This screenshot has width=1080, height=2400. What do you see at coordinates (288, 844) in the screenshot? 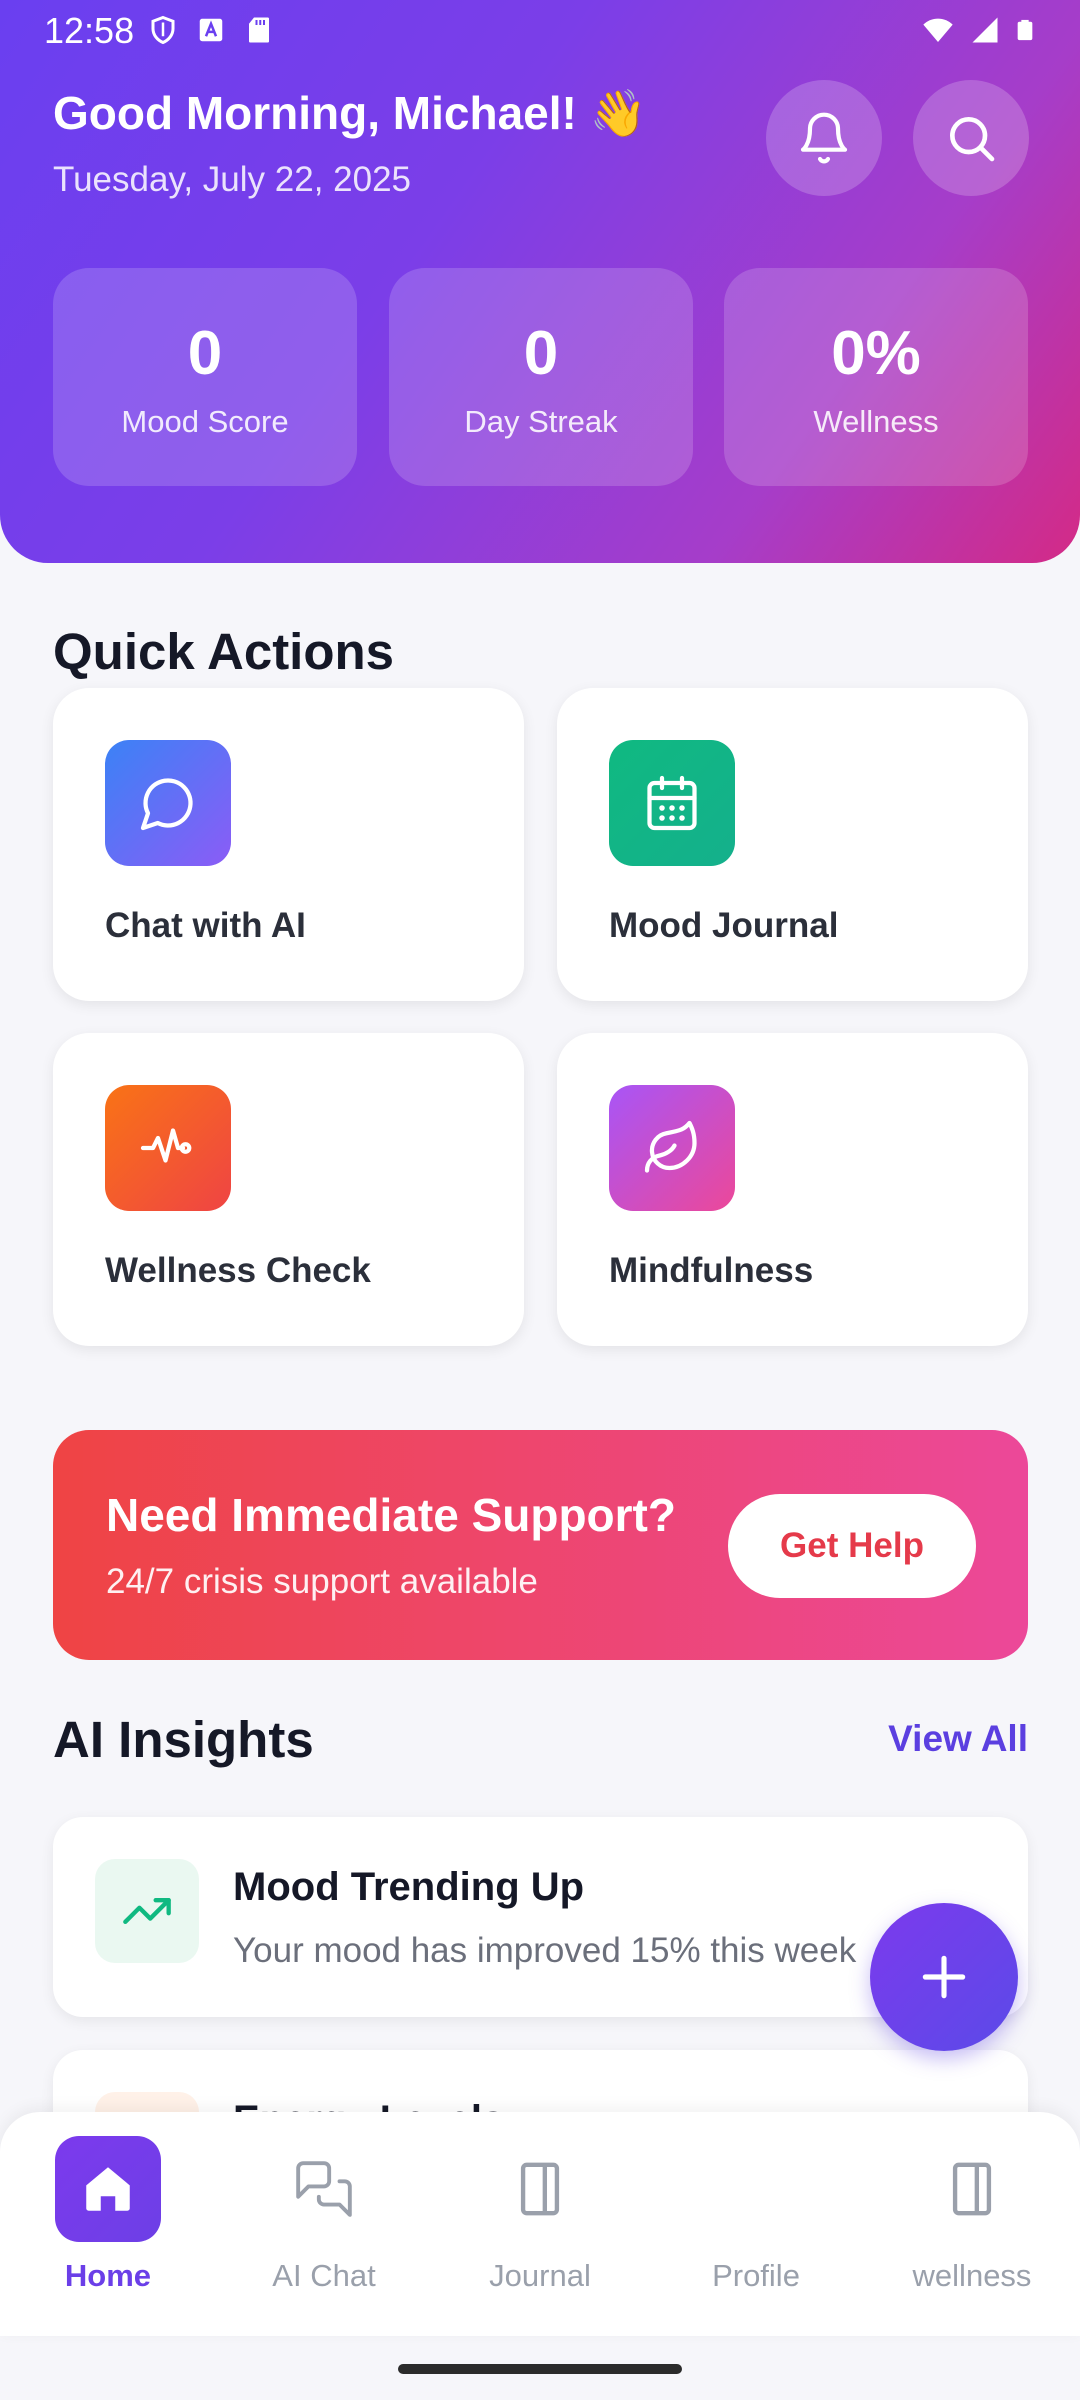
I see `quick-action-chat-with-ai: Chat with AI` at bounding box center [288, 844].